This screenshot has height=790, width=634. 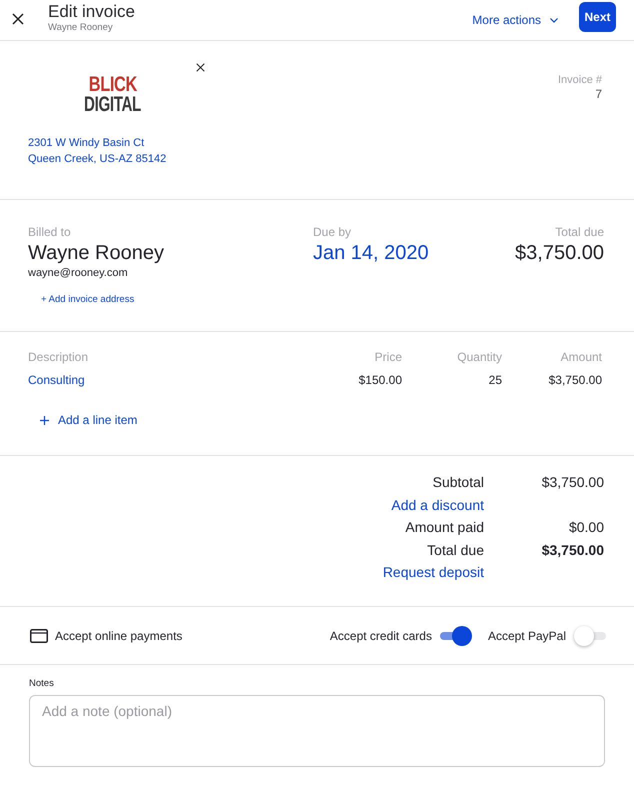 What do you see at coordinates (433, 572) in the screenshot?
I see `totals-link: Request deposit` at bounding box center [433, 572].